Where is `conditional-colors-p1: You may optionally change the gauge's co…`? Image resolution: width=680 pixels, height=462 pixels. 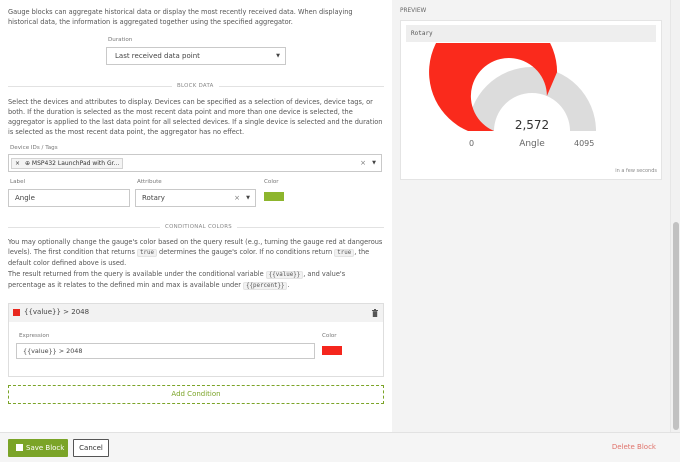 conditional-colors-p1: You may optionally change the gauge's co… is located at coordinates (196, 252).